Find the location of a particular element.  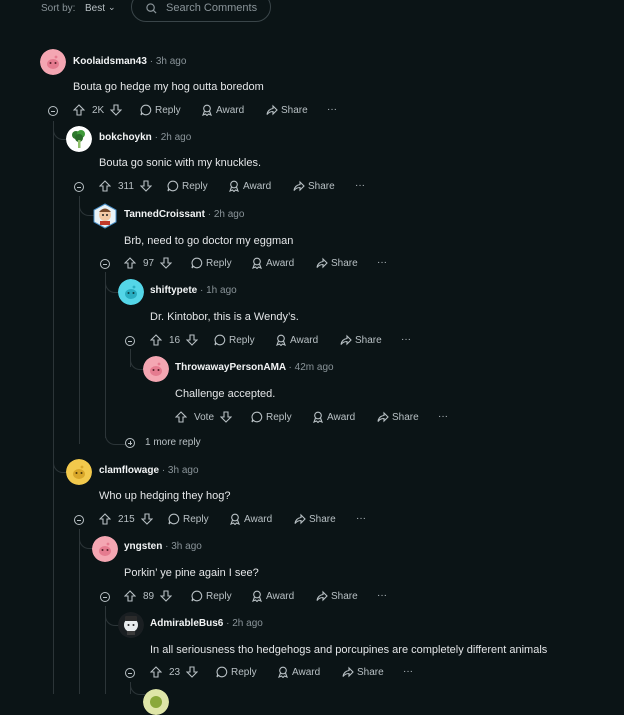

comment-body: Dr. Kintobor, this is a Wendy’s. is located at coordinates (224, 317).